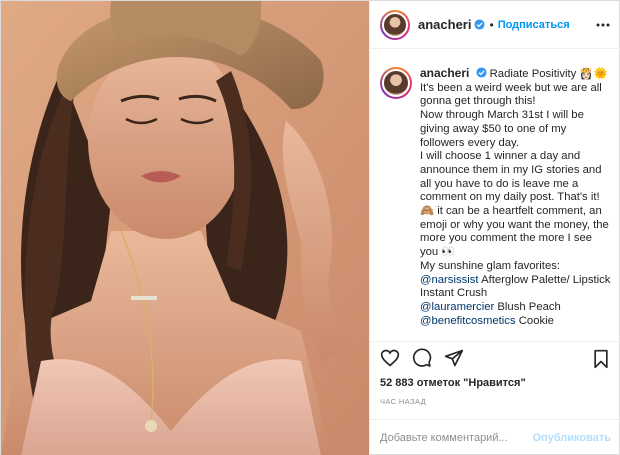  Describe the element at coordinates (444, 73) in the screenshot. I see `caption-username: anacheri` at that location.